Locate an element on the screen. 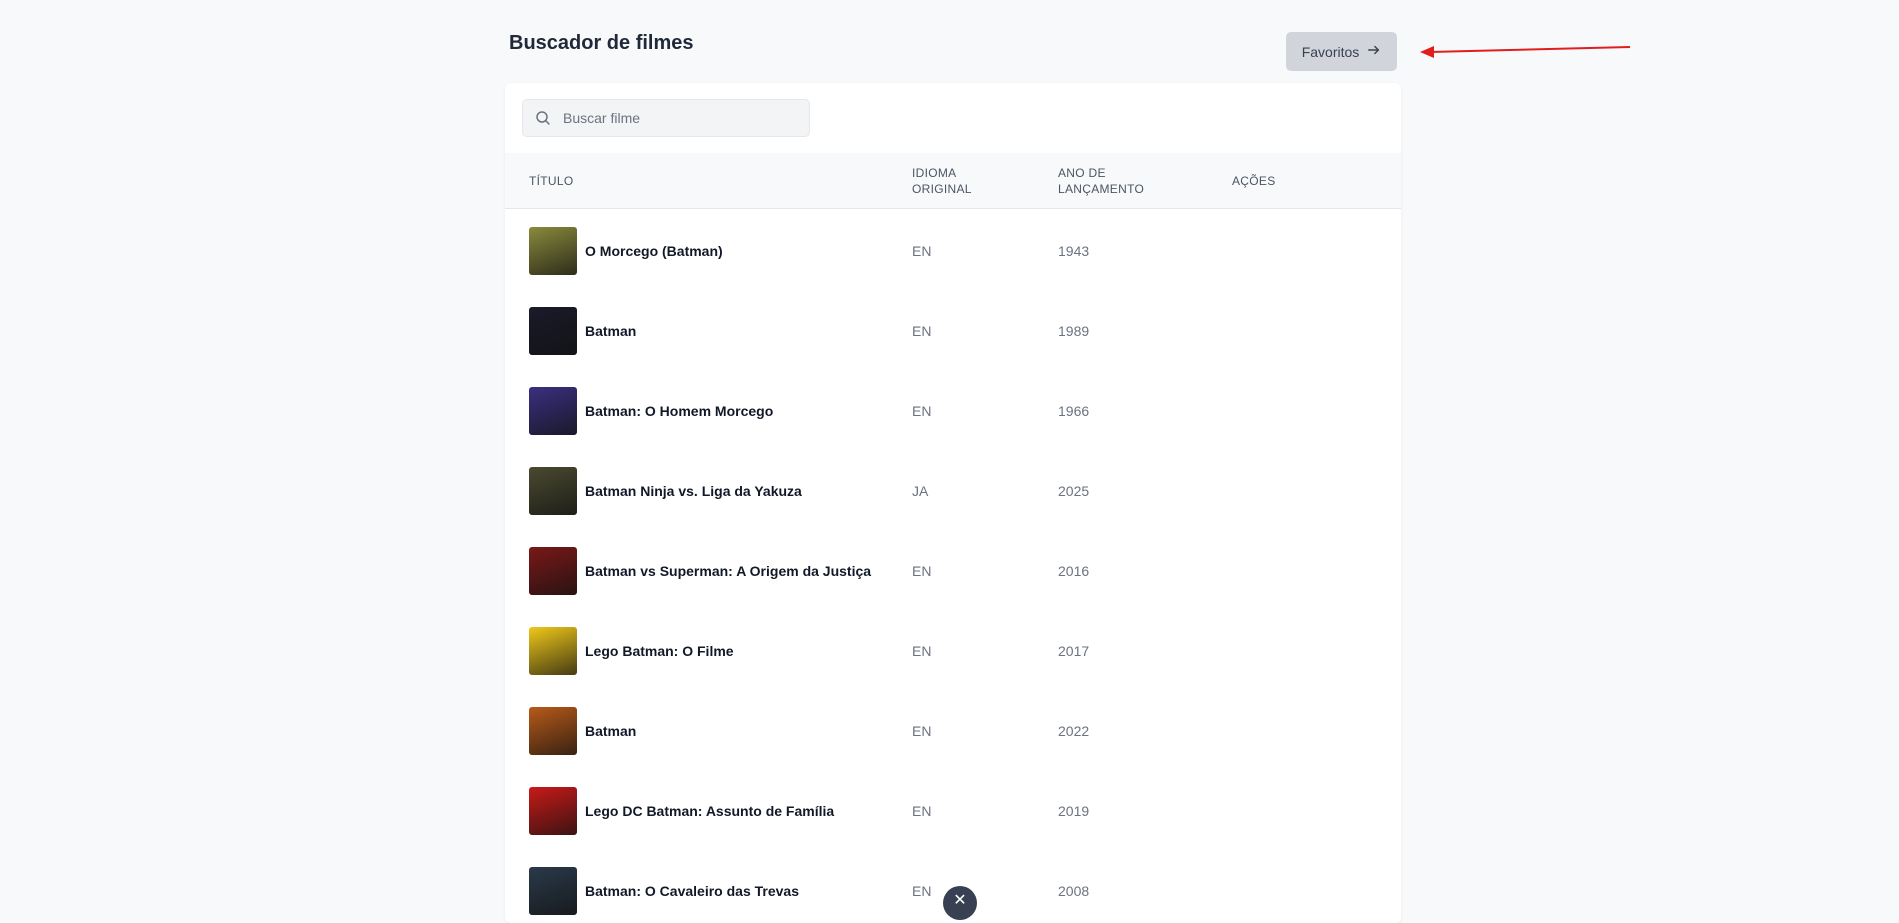 This screenshot has height=923, width=1899. movie-title: Batman Ninja vs. Liga da Yakuza is located at coordinates (693, 491).